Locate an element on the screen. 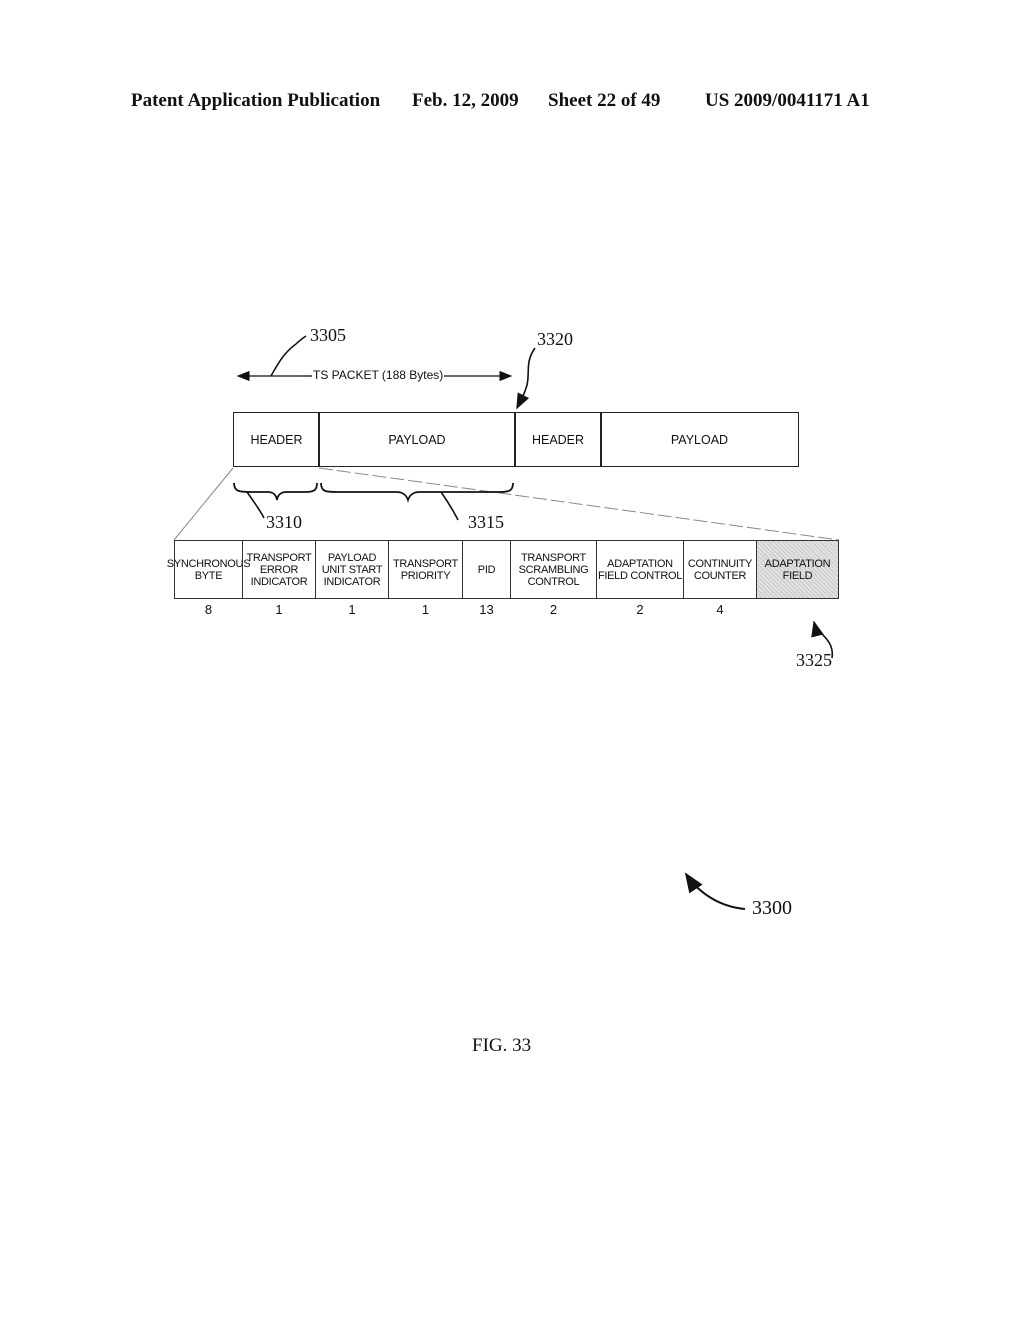 The width and height of the screenshot is (1024, 1320). bits-transport-priority: 1 is located at coordinates (425, 609).